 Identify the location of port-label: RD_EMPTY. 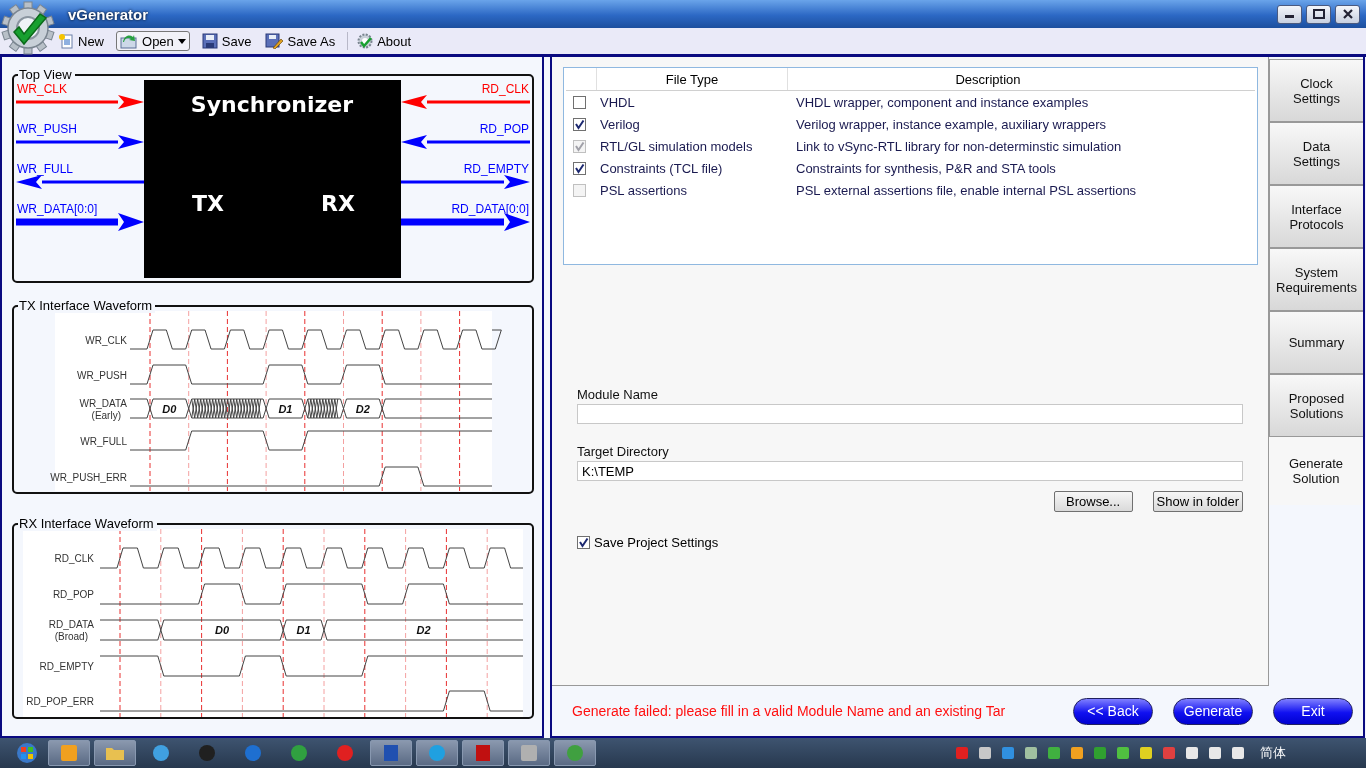
(496, 169).